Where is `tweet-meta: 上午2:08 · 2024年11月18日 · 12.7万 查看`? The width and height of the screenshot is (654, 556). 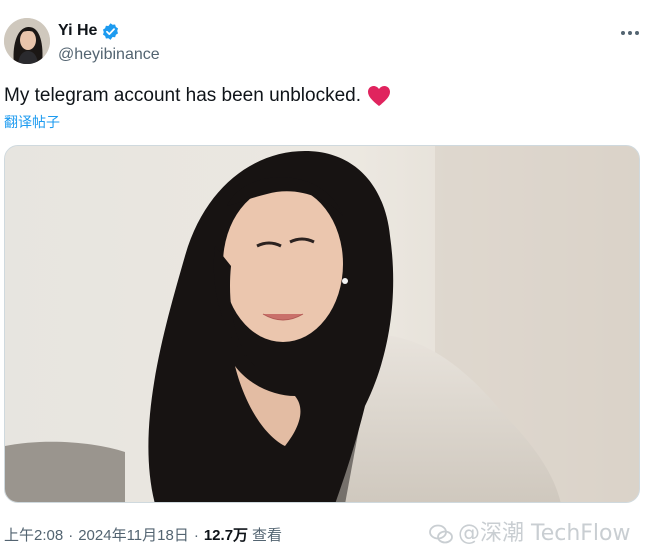 tweet-meta: 上午2:08 · 2024年11月18日 · 12.7万 查看 is located at coordinates (143, 536).